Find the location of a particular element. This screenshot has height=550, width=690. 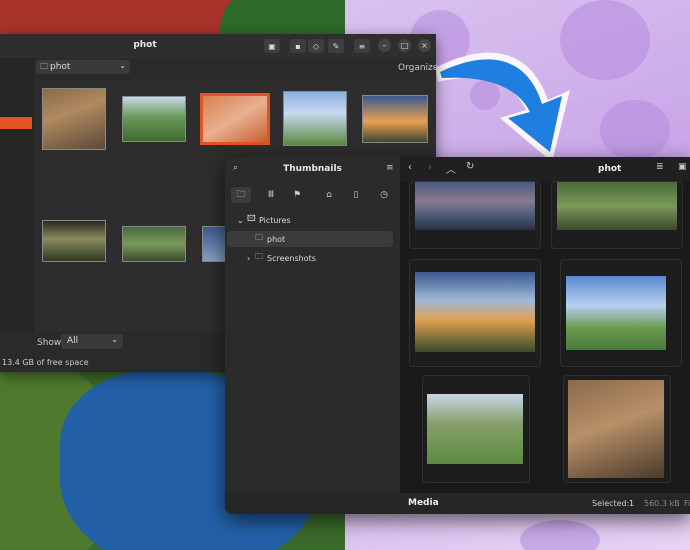

chevron-right-icon: › is located at coordinates (249, 258).